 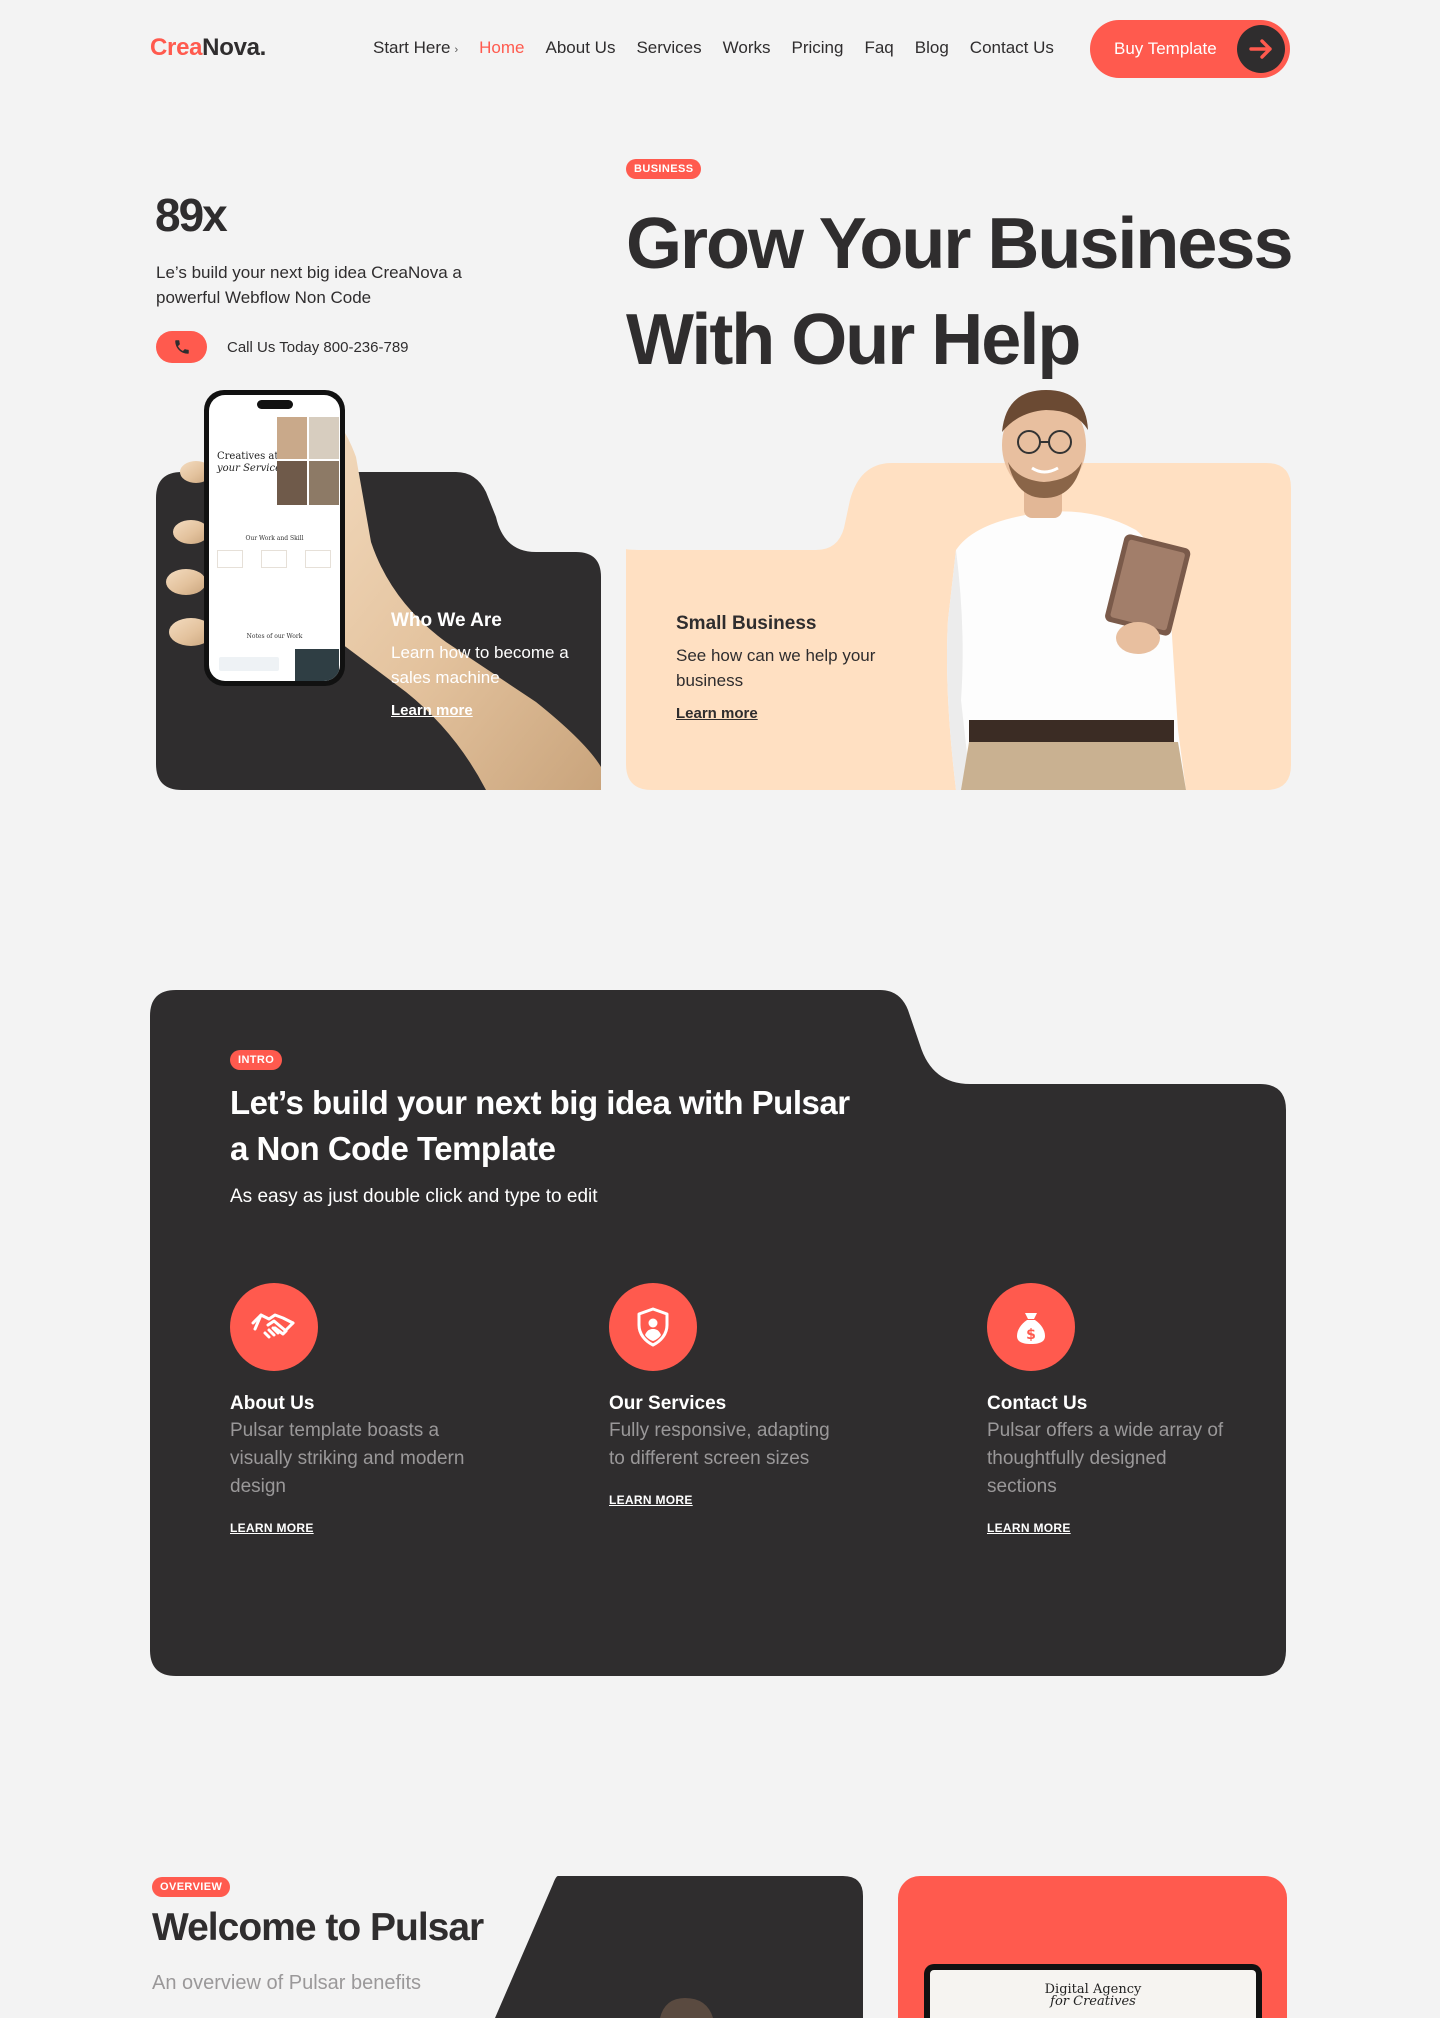 What do you see at coordinates (432, 710) in the screenshot?
I see `who-we-are-learn-more-link: Learn more` at bounding box center [432, 710].